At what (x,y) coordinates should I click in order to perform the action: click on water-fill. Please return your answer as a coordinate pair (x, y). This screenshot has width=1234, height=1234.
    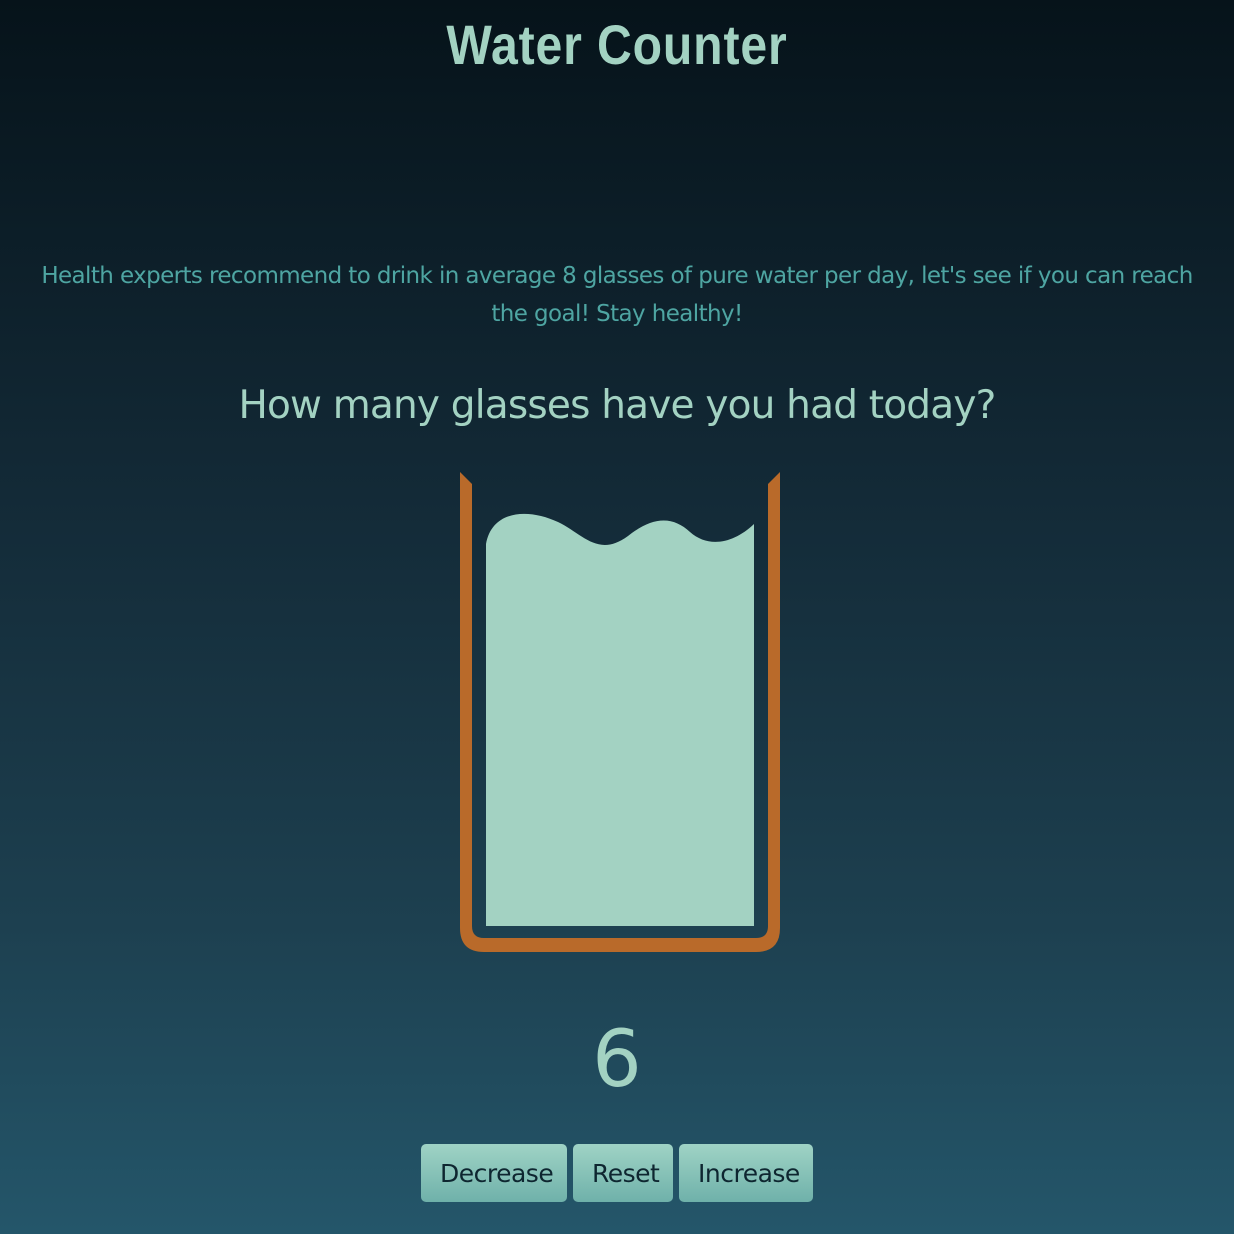
    Looking at the image, I should click on (620, 719).